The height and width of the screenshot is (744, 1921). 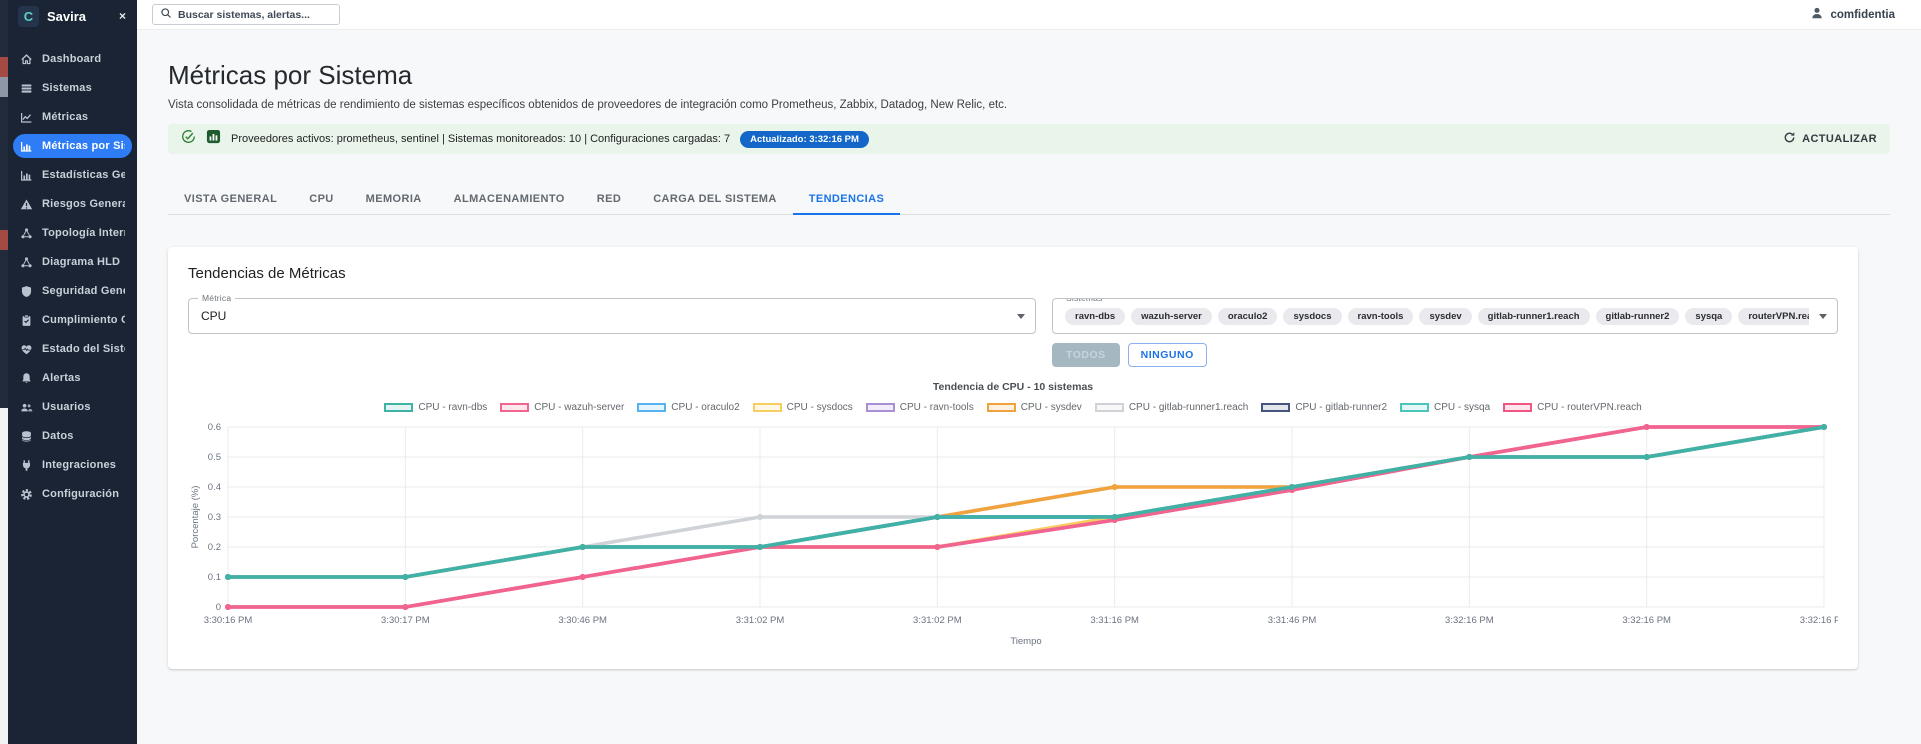 I want to click on sidebar-item-dashboard: Dashboard, so click(x=72, y=59).